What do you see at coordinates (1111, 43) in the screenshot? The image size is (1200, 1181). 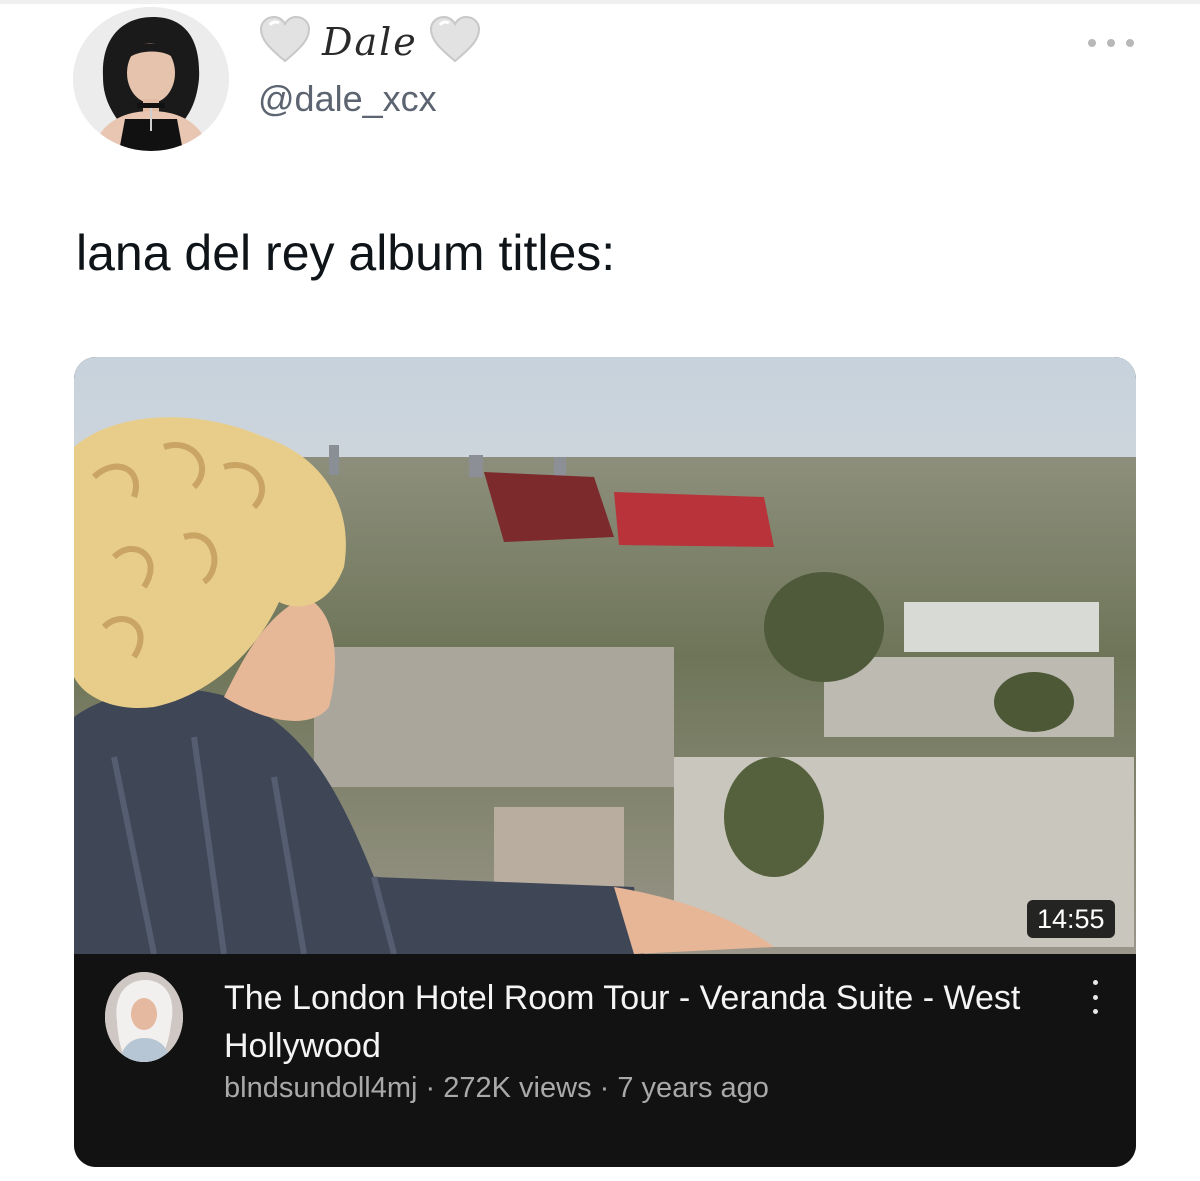 I see `more-horizontal-icon` at bounding box center [1111, 43].